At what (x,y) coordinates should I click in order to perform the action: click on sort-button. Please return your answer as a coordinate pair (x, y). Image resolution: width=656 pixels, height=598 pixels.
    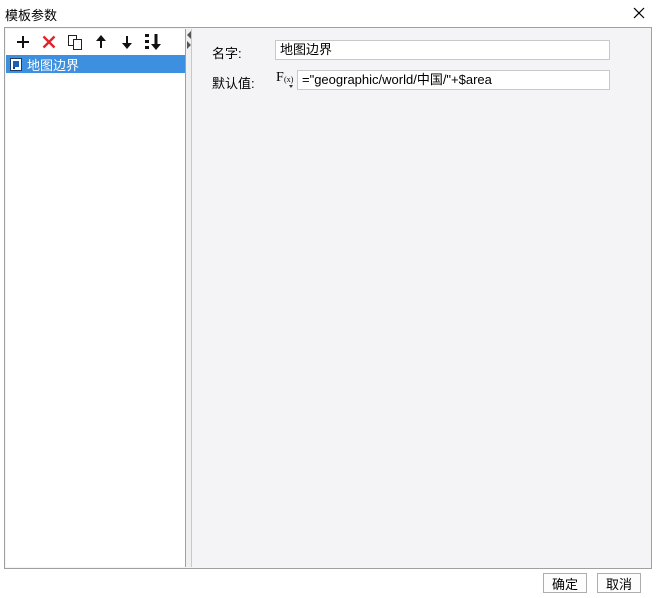
    Looking at the image, I should click on (153, 42).